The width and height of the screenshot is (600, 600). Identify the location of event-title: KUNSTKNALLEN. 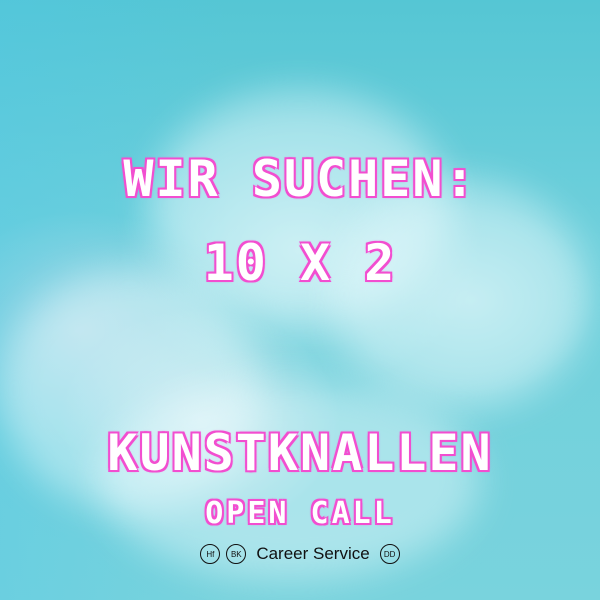
(300, 453).